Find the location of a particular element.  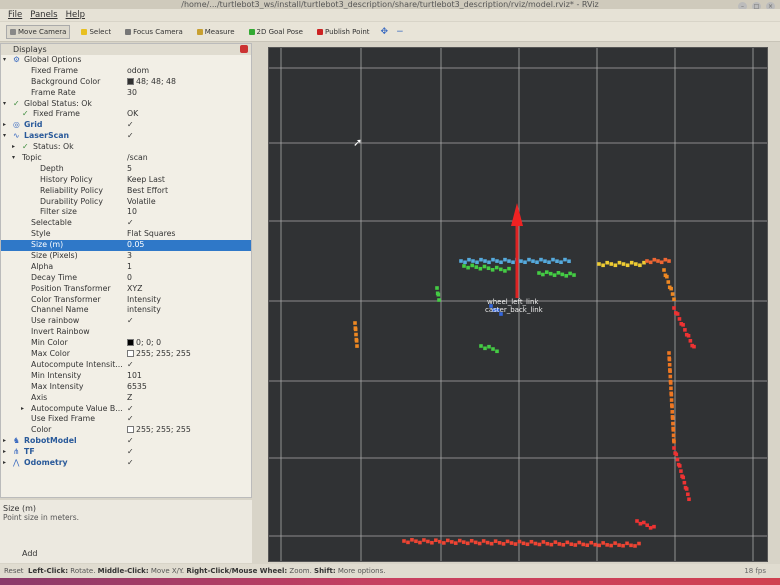

property-row: Depth 5 is located at coordinates (126, 169).